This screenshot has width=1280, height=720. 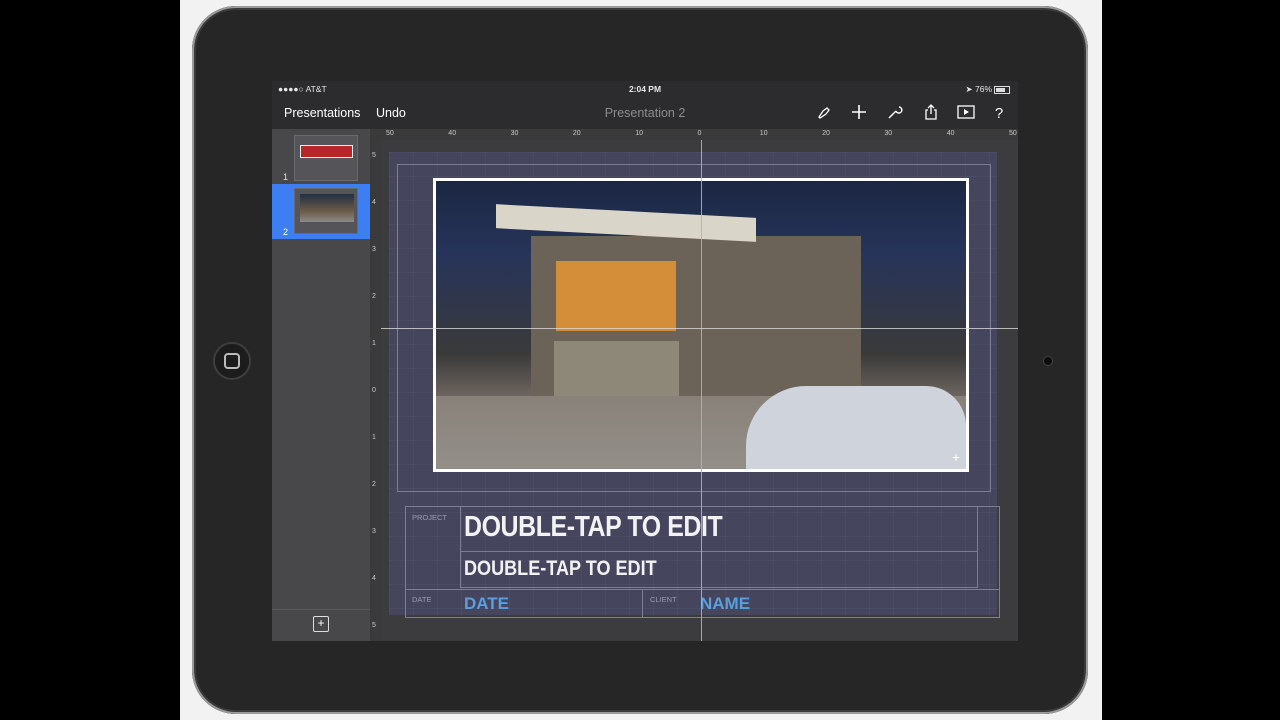 What do you see at coordinates (327, 208) in the screenshot?
I see `photo-preview` at bounding box center [327, 208].